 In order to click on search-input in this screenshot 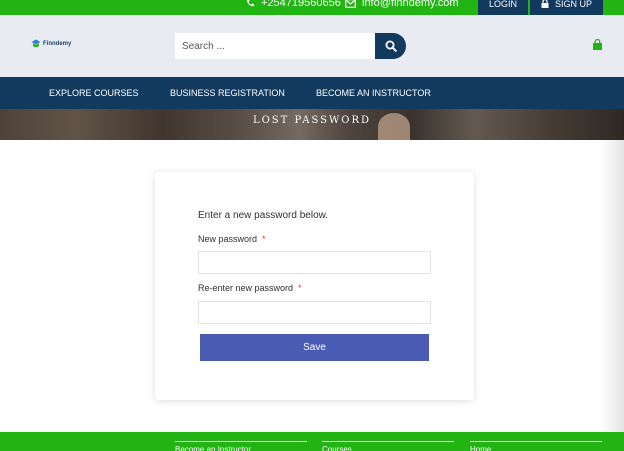, I will do `click(275, 46)`.